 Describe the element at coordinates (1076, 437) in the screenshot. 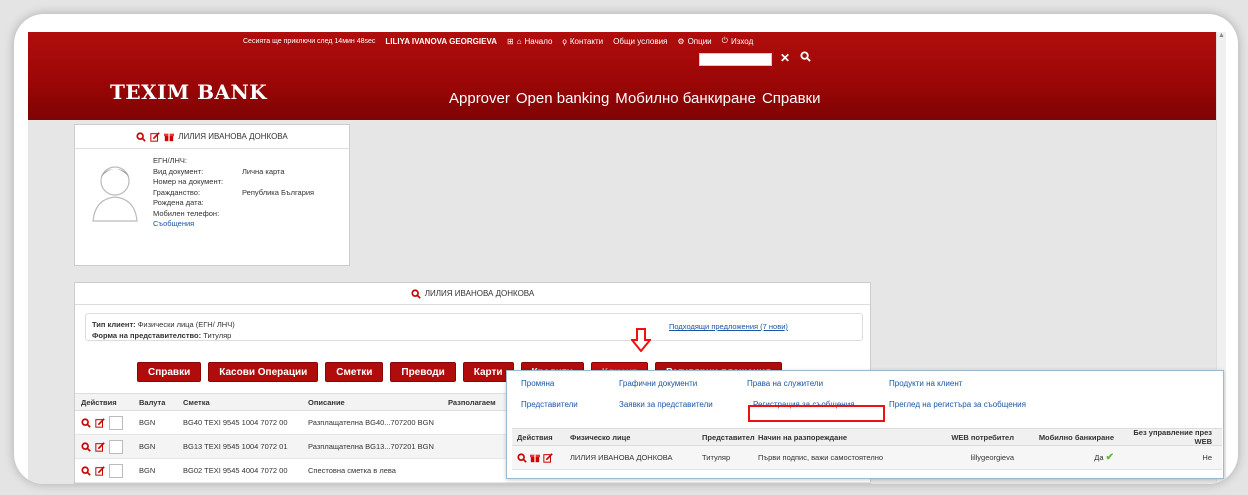

I see `column-header: Мобилно банкиране` at that location.